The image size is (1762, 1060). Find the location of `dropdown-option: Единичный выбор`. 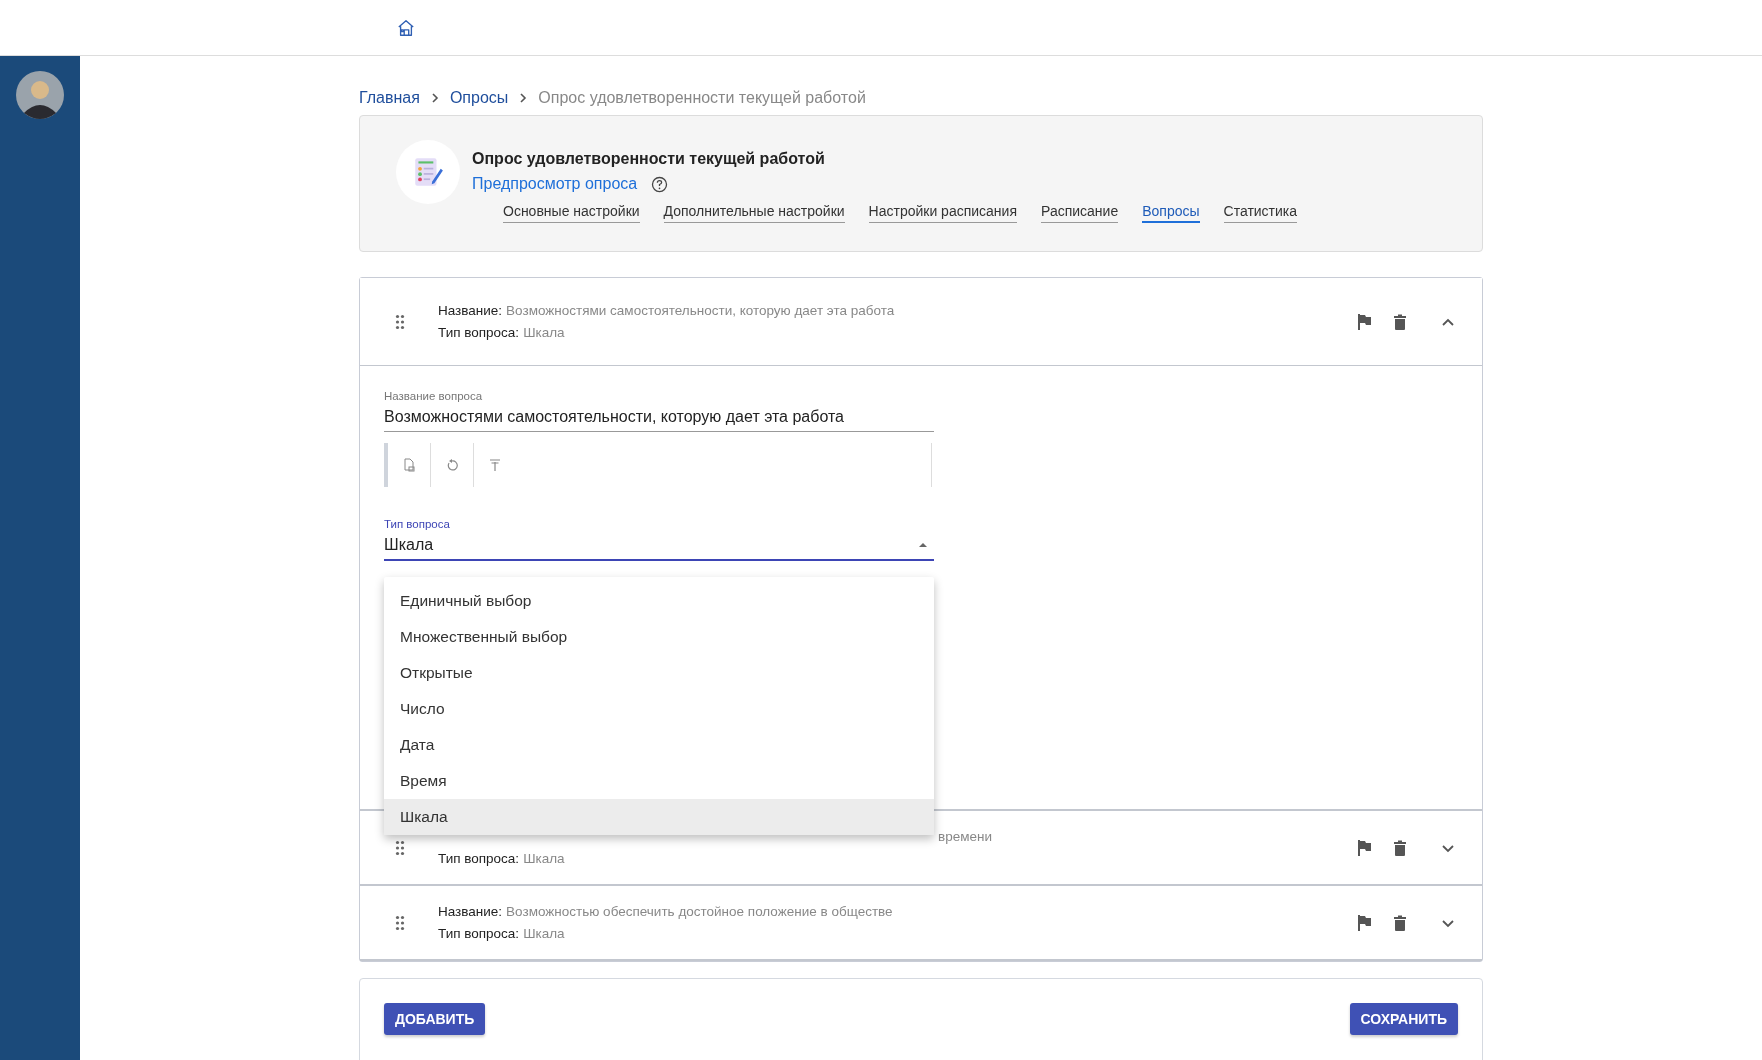

dropdown-option: Единичный выбор is located at coordinates (659, 601).